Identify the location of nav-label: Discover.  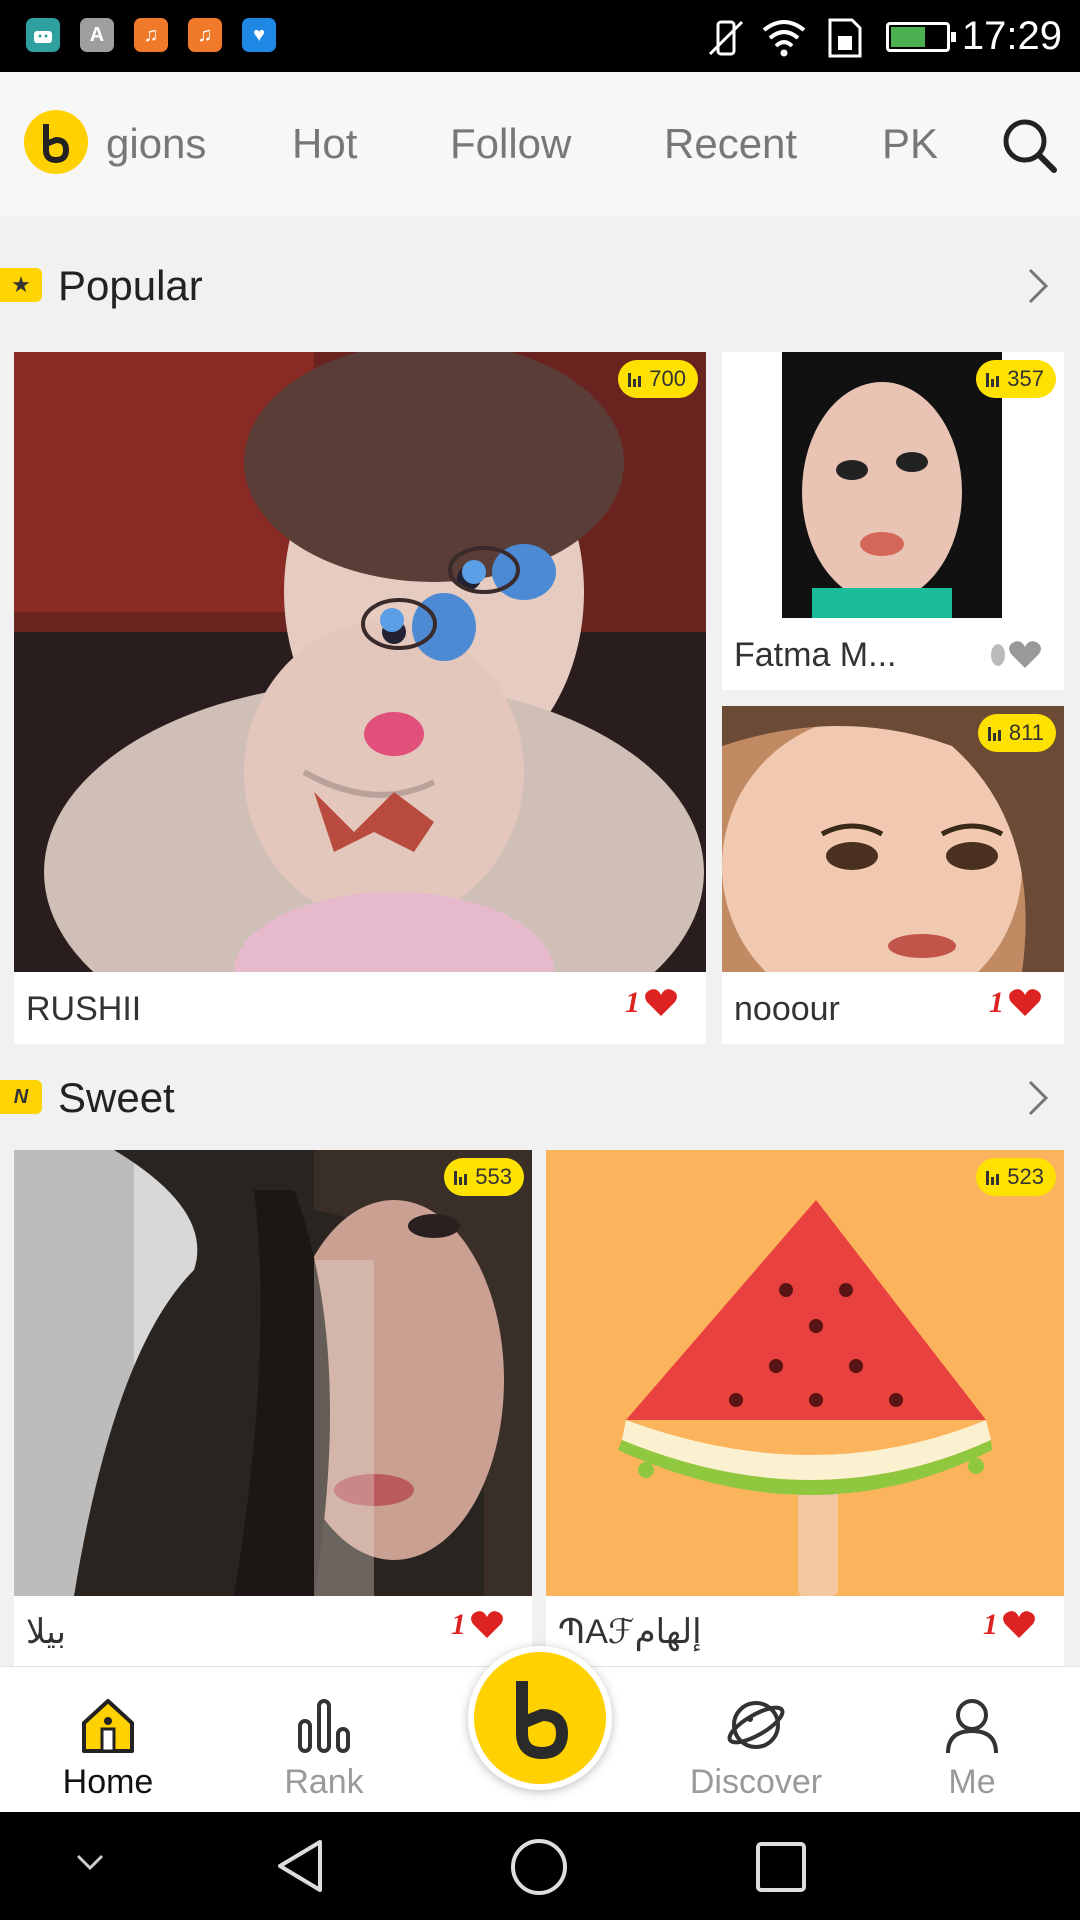
(756, 1782).